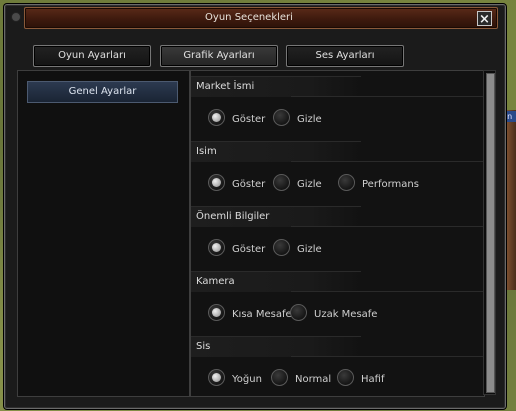 This screenshot has height=411, width=516. Describe the element at coordinates (262, 314) in the screenshot. I see `option-label: Kısa Mesafe` at that location.